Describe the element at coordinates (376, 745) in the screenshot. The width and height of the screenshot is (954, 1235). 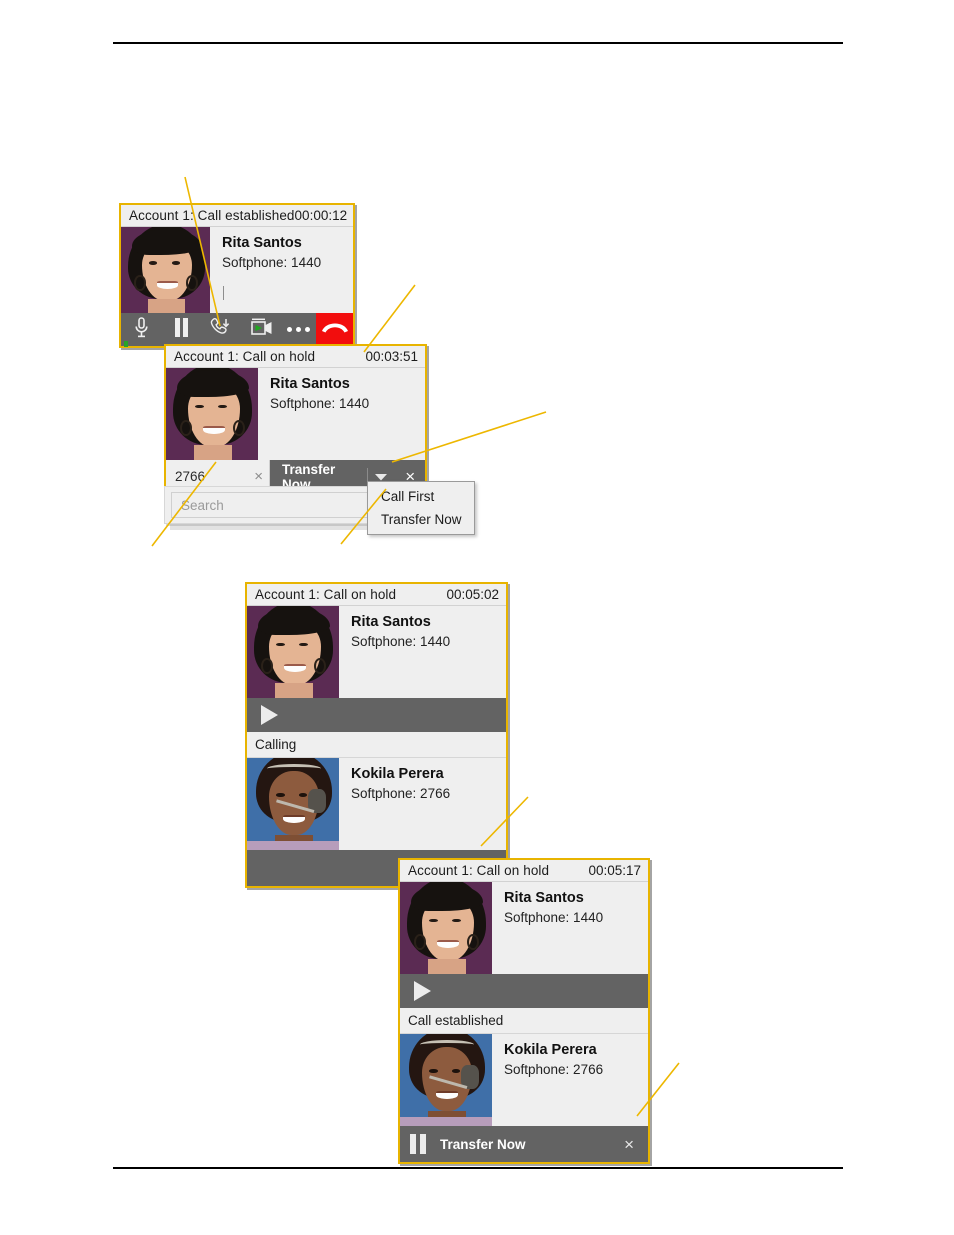
I see `secondary-call-status: Calling` at that location.